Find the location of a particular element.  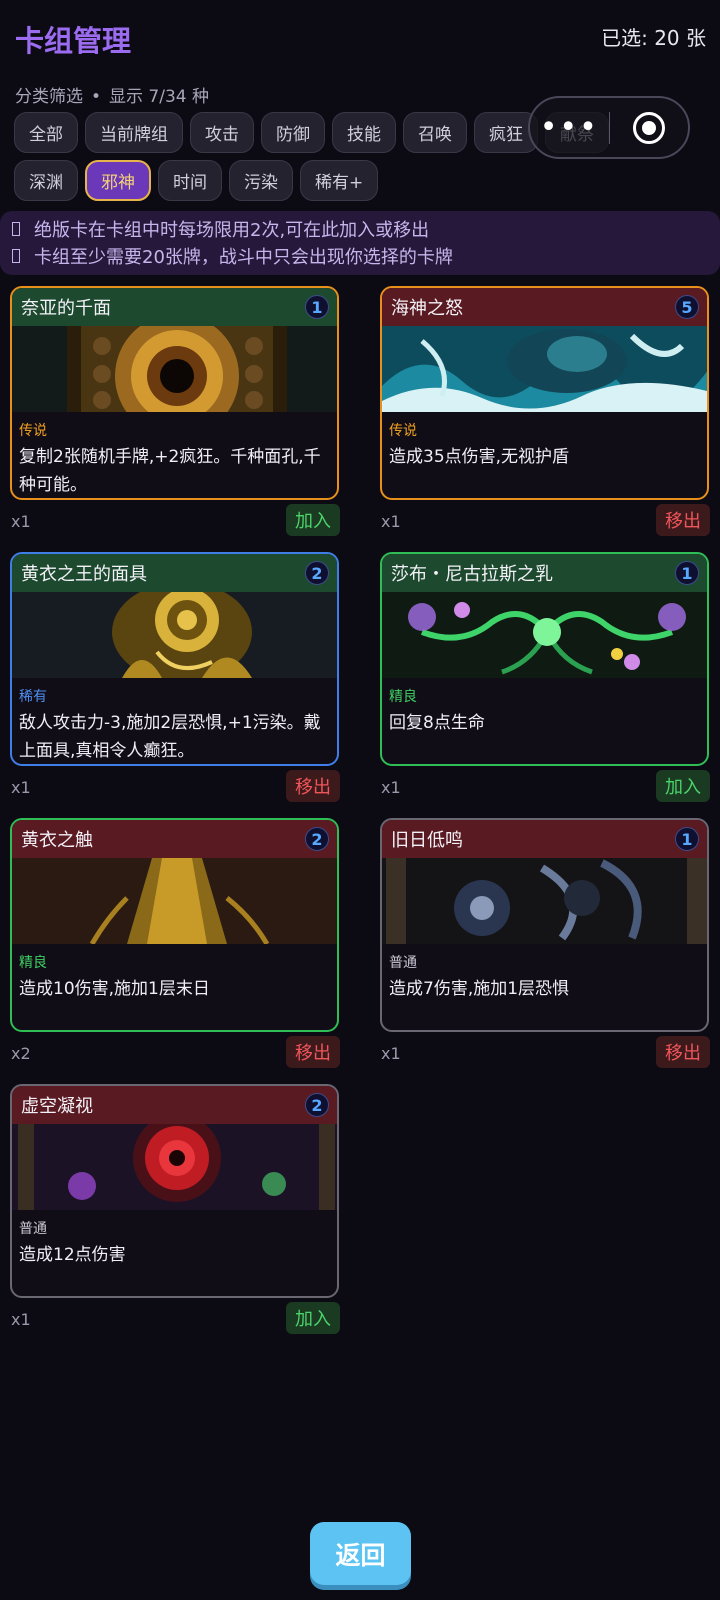

card-name: 海神之怒 is located at coordinates (427, 308).